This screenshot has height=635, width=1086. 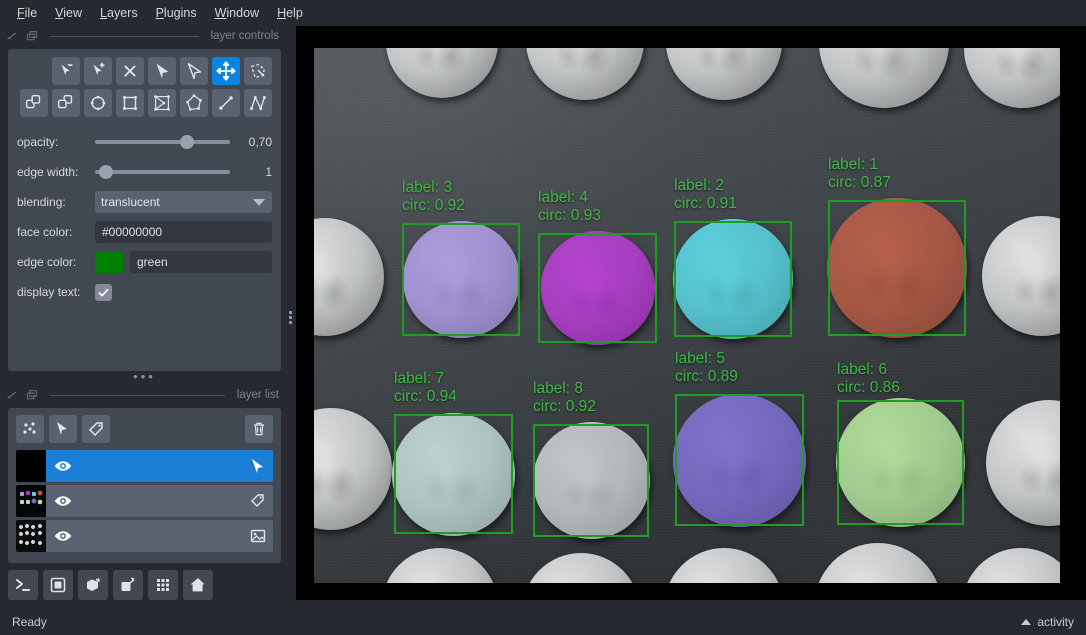 What do you see at coordinates (433, 196) in the screenshot?
I see `bounding-box-label: label: 3 circ: 0.92` at bounding box center [433, 196].